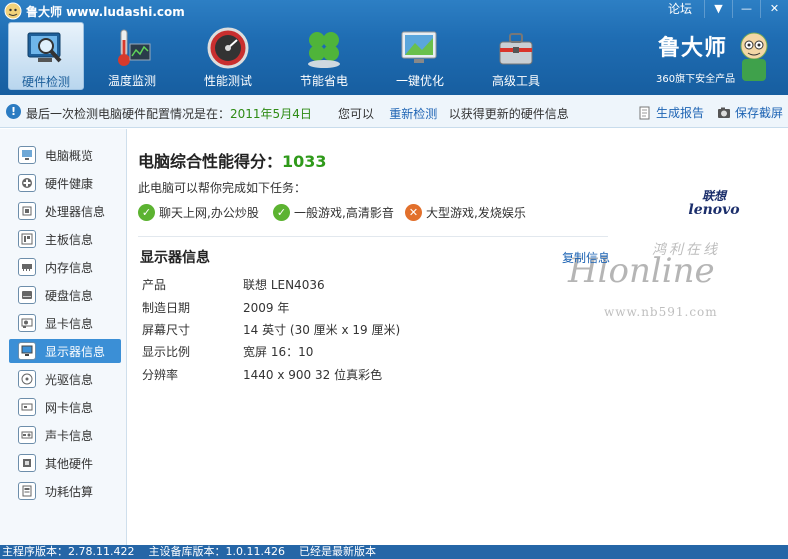 The width and height of the screenshot is (788, 559). Describe the element at coordinates (27, 323) in the screenshot. I see `gpu-icon` at that location.